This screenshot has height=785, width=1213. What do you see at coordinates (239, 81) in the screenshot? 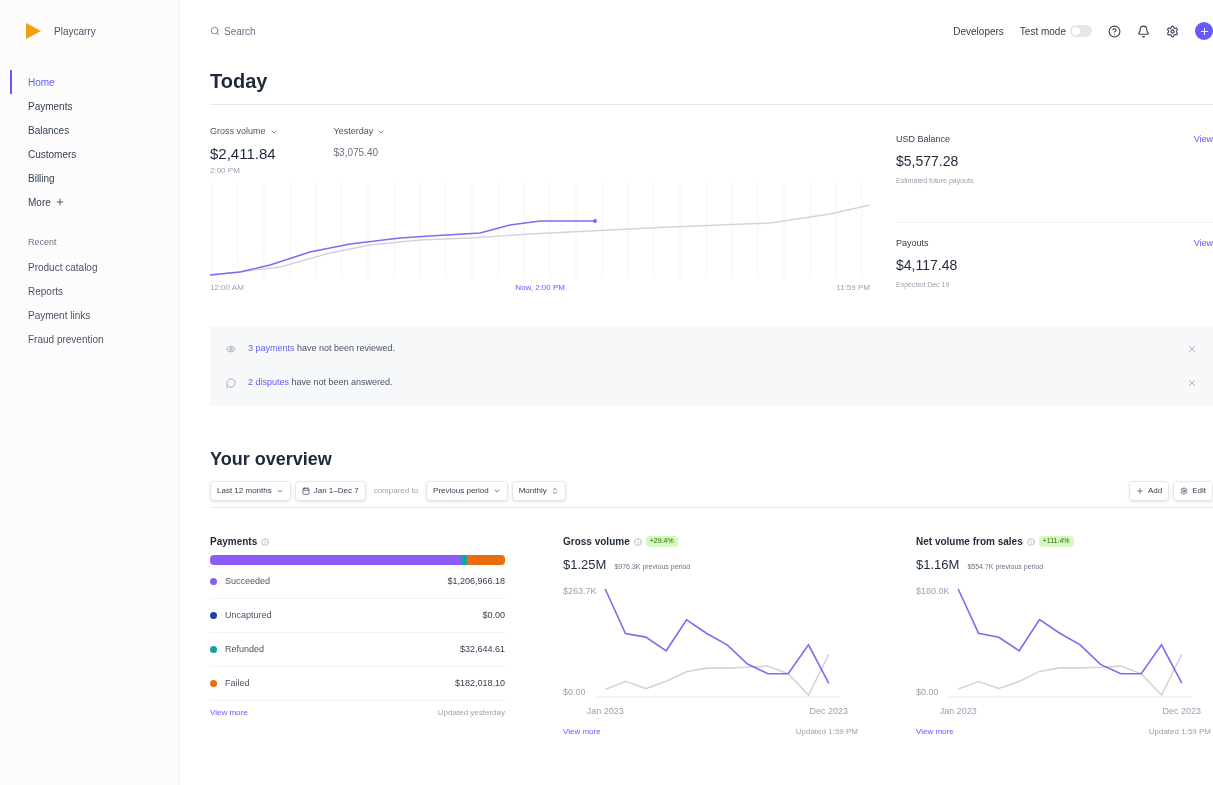
I see `page-title: Today` at bounding box center [239, 81].